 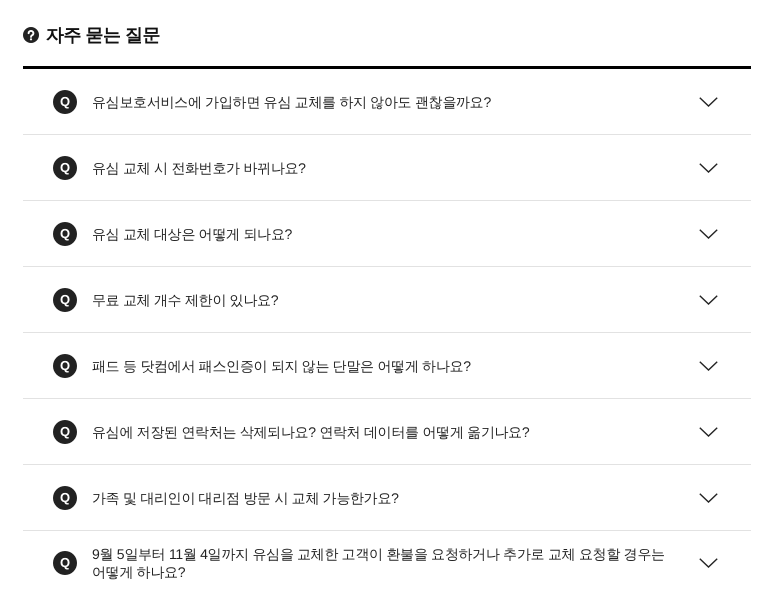 What do you see at coordinates (103, 35) in the screenshot?
I see `section-title: 자주 묻는 질문` at bounding box center [103, 35].